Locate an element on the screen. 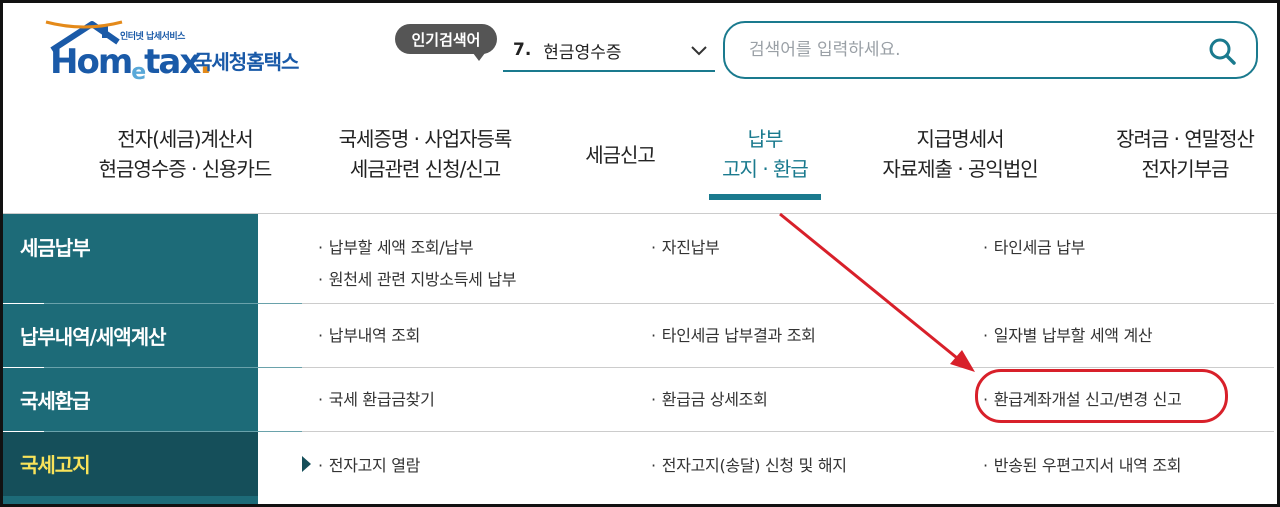  link-others-payment-result: · 타인세금 납부결과 조회 is located at coordinates (733, 334).